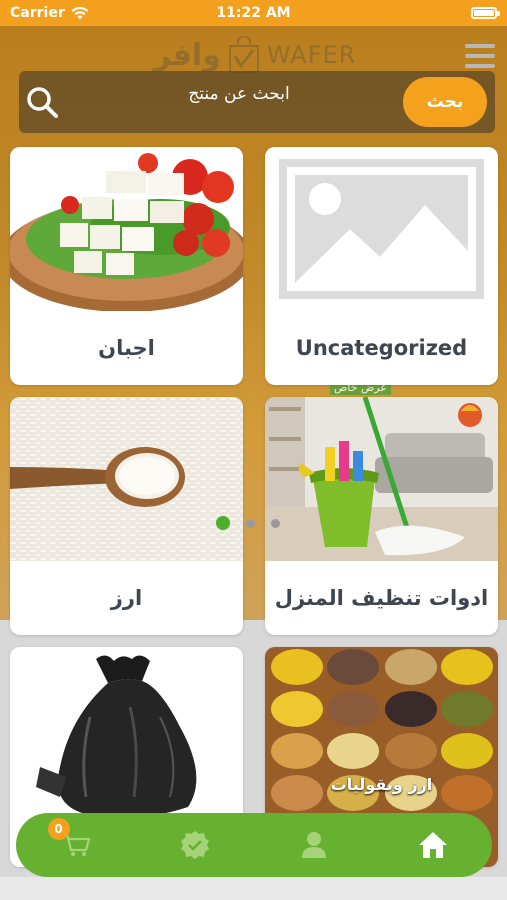 The width and height of the screenshot is (507, 900). I want to click on logo-arabic: وافر, so click(187, 55).